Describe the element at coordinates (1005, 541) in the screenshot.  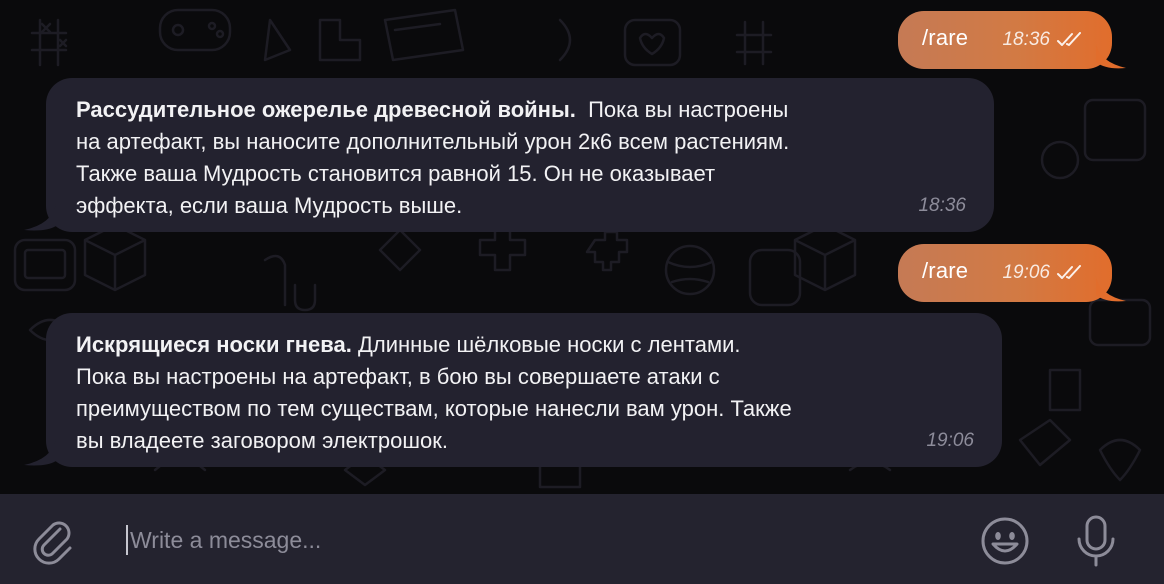
I see `smiley-icon` at that location.